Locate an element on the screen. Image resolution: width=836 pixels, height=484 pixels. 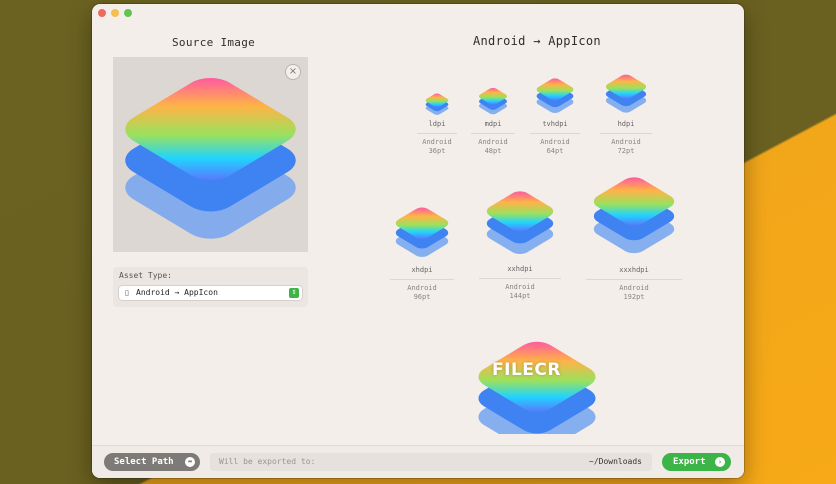
icon-cell-hdpi: hdpi Android 72pt is located at coordinates (626, 114).